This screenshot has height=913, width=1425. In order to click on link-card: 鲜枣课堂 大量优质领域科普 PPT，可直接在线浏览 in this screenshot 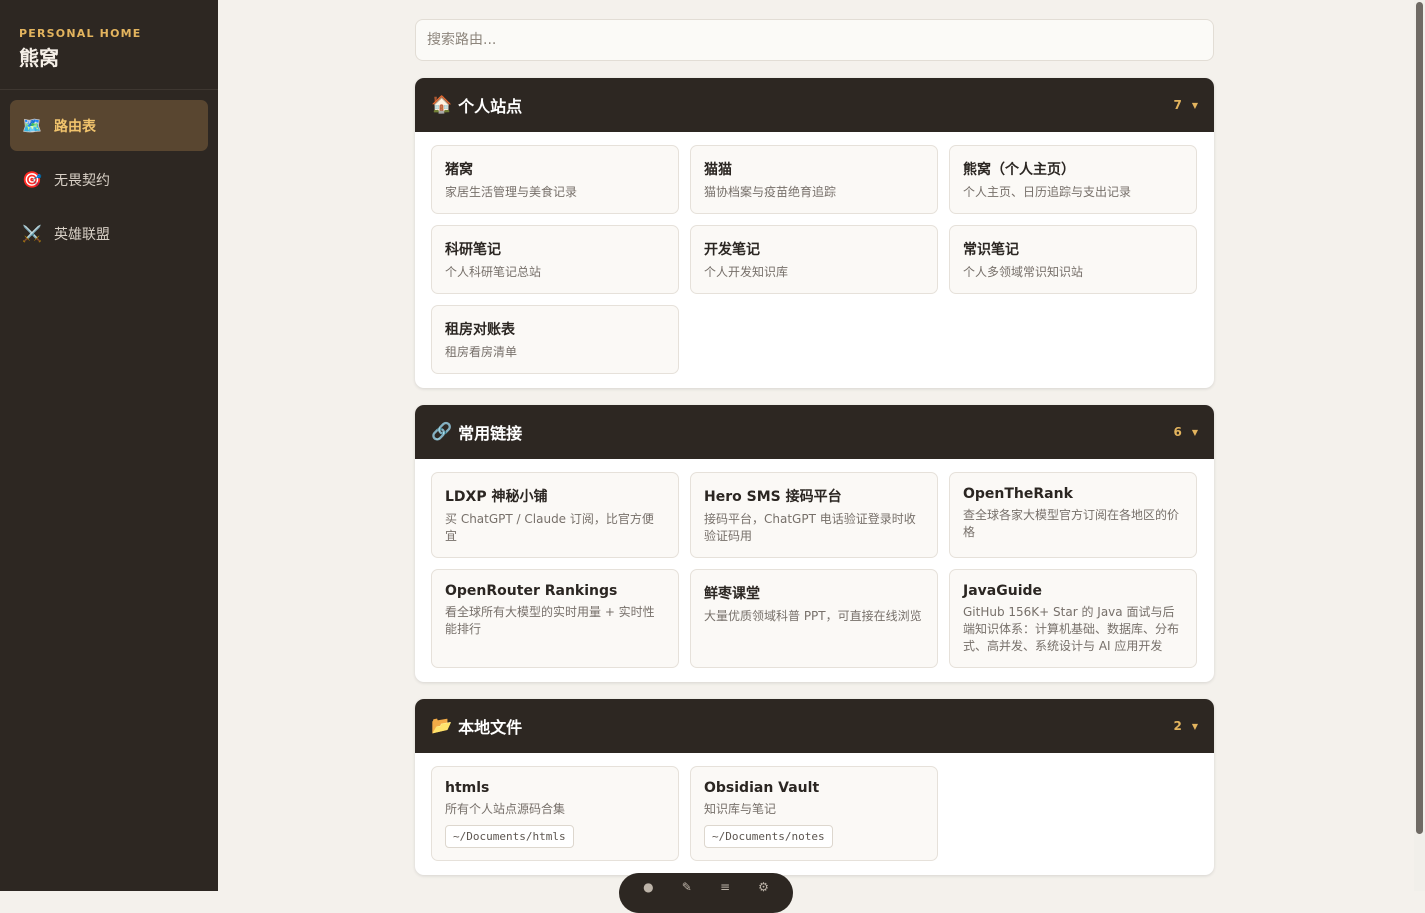, I will do `click(814, 618)`.